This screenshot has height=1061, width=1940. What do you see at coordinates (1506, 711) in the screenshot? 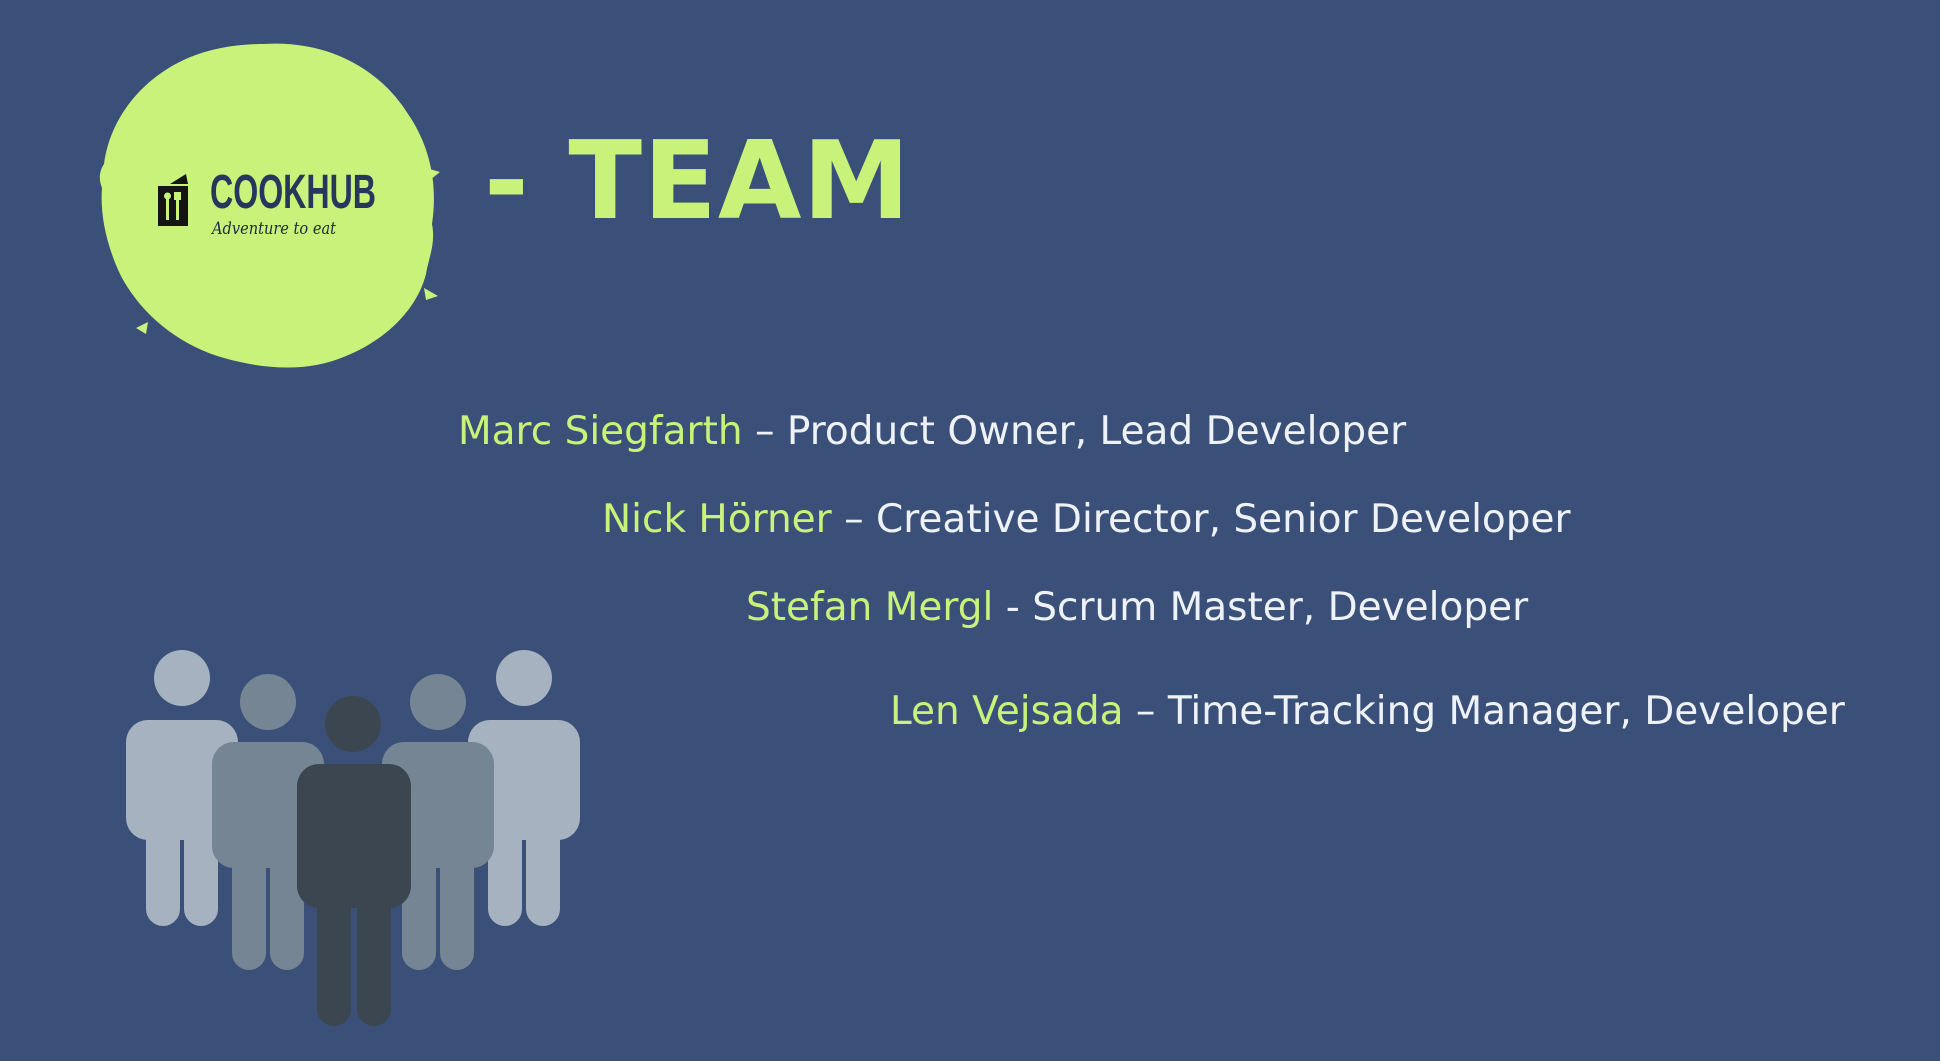
I see `member-role: Time-Tracking Manager, Developer` at bounding box center [1506, 711].